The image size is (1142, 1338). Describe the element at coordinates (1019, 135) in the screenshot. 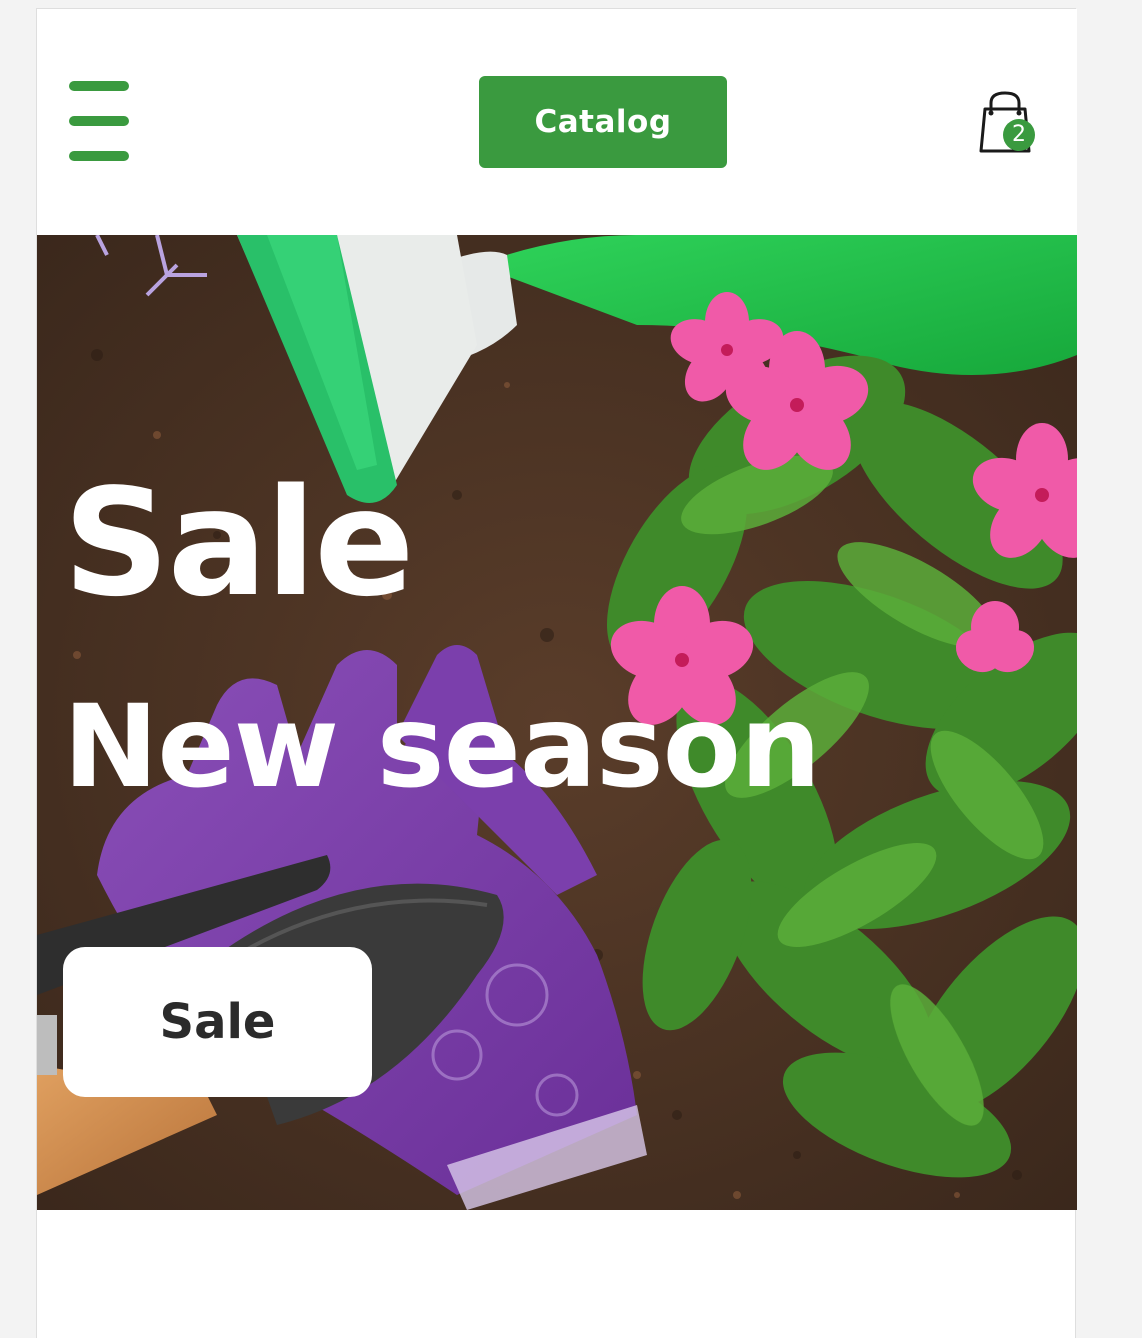

I see `cart-count-badge: 2` at that location.